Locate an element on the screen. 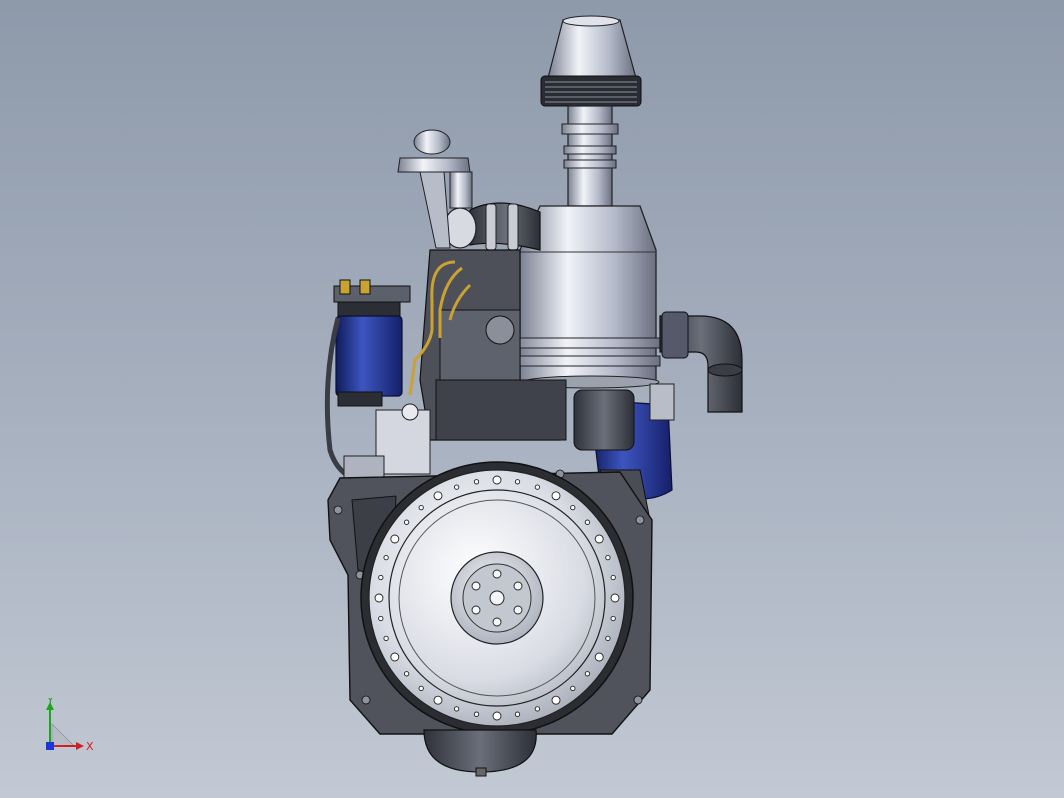 The width and height of the screenshot is (1064, 798). y-axis-label: Y is located at coordinates (50, 702).